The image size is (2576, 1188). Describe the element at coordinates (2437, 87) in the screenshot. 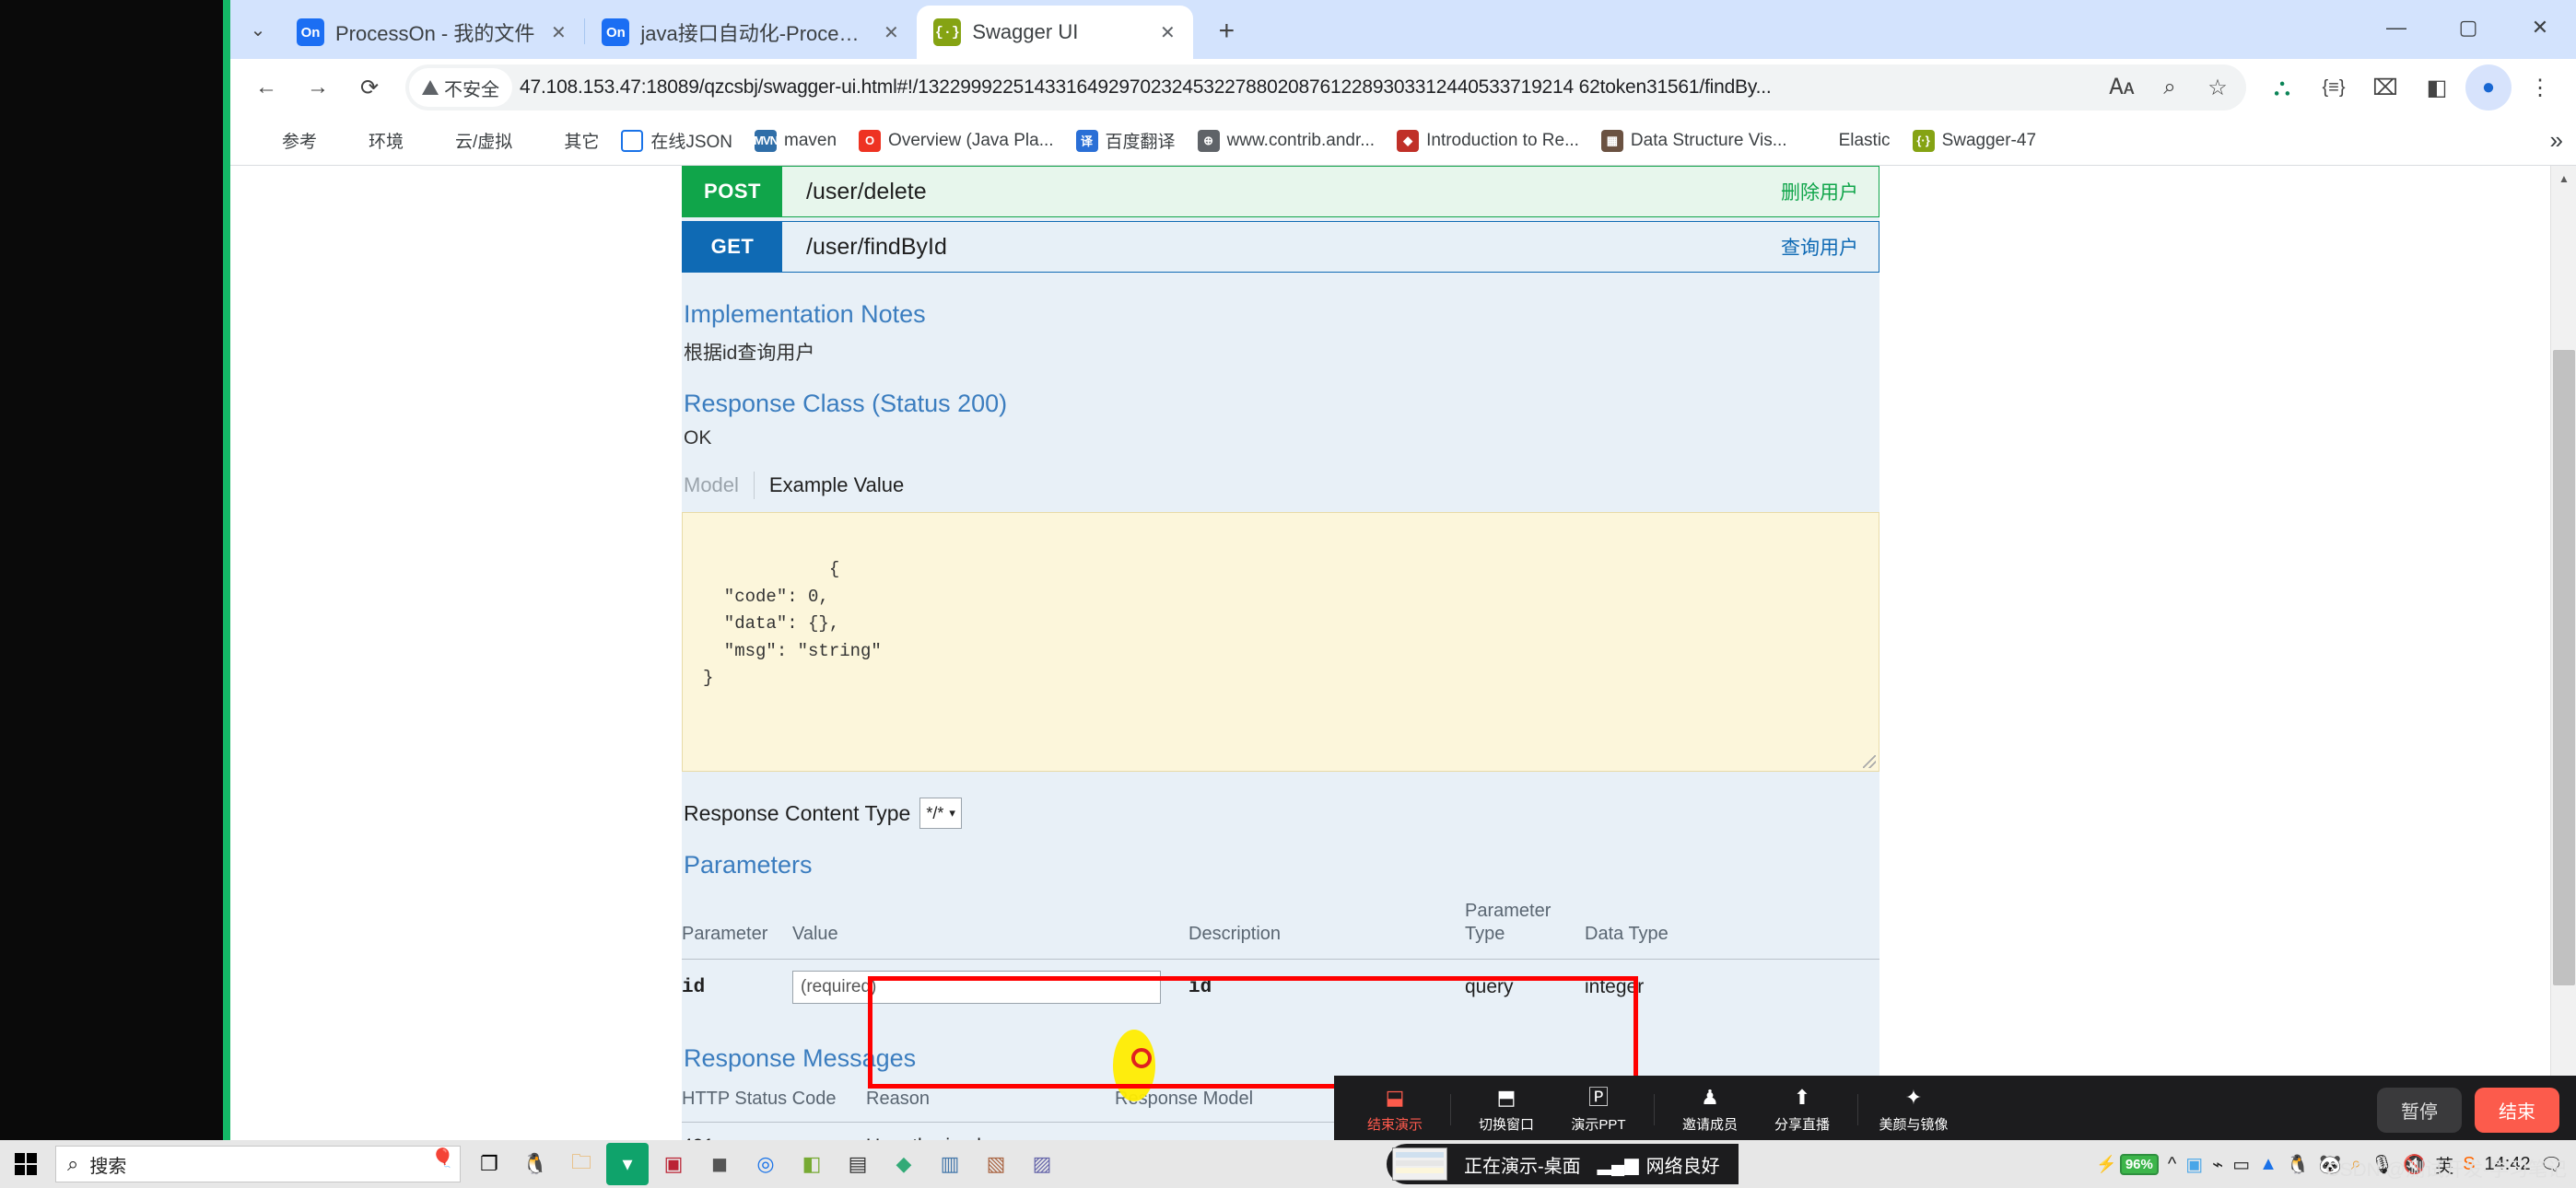

I see `side-panel-icon: ◧` at that location.